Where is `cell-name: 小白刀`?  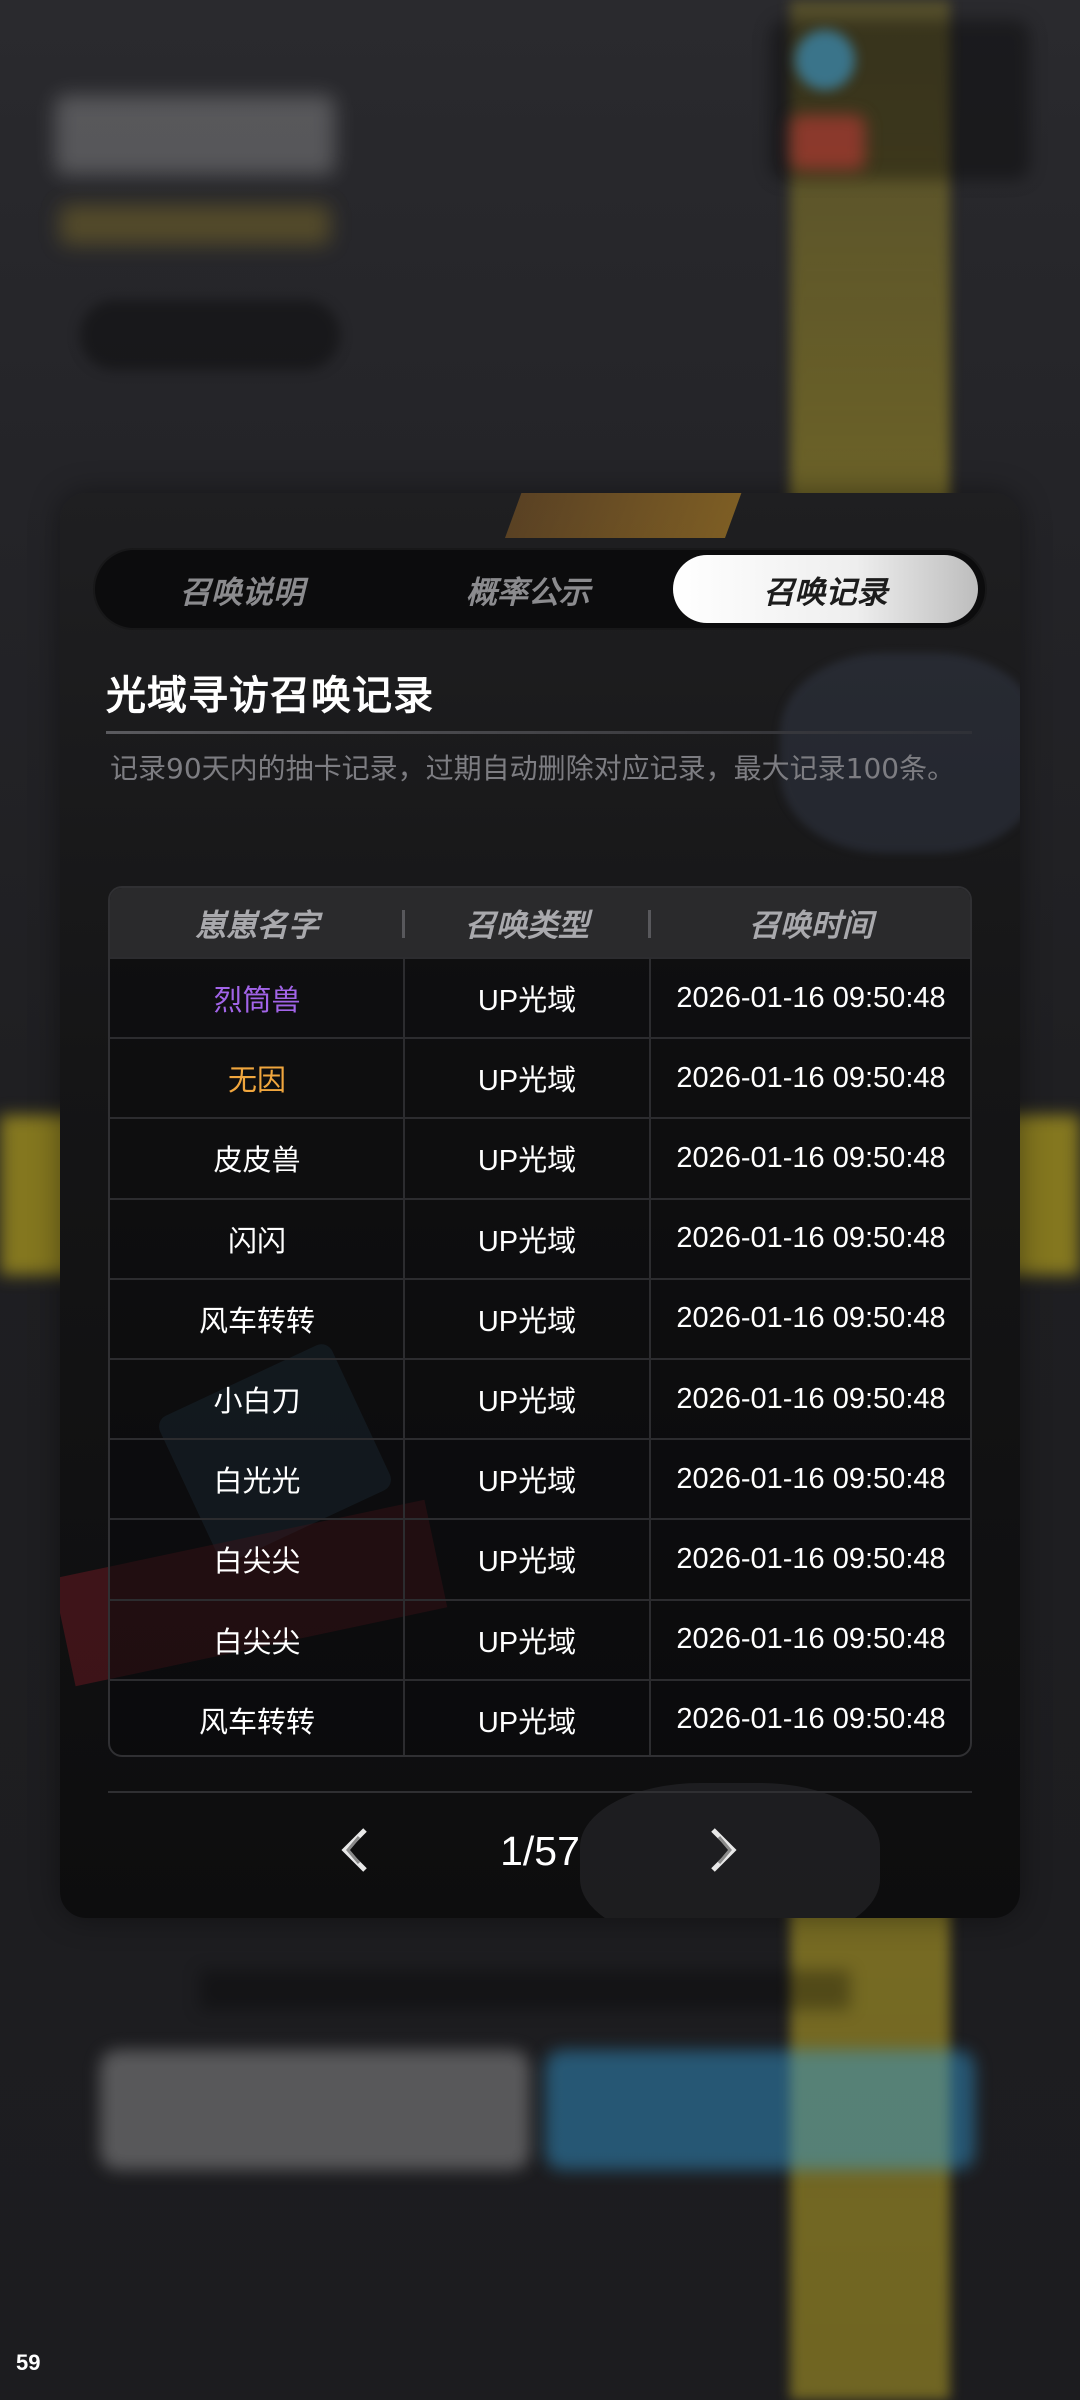 cell-name: 小白刀 is located at coordinates (257, 1402).